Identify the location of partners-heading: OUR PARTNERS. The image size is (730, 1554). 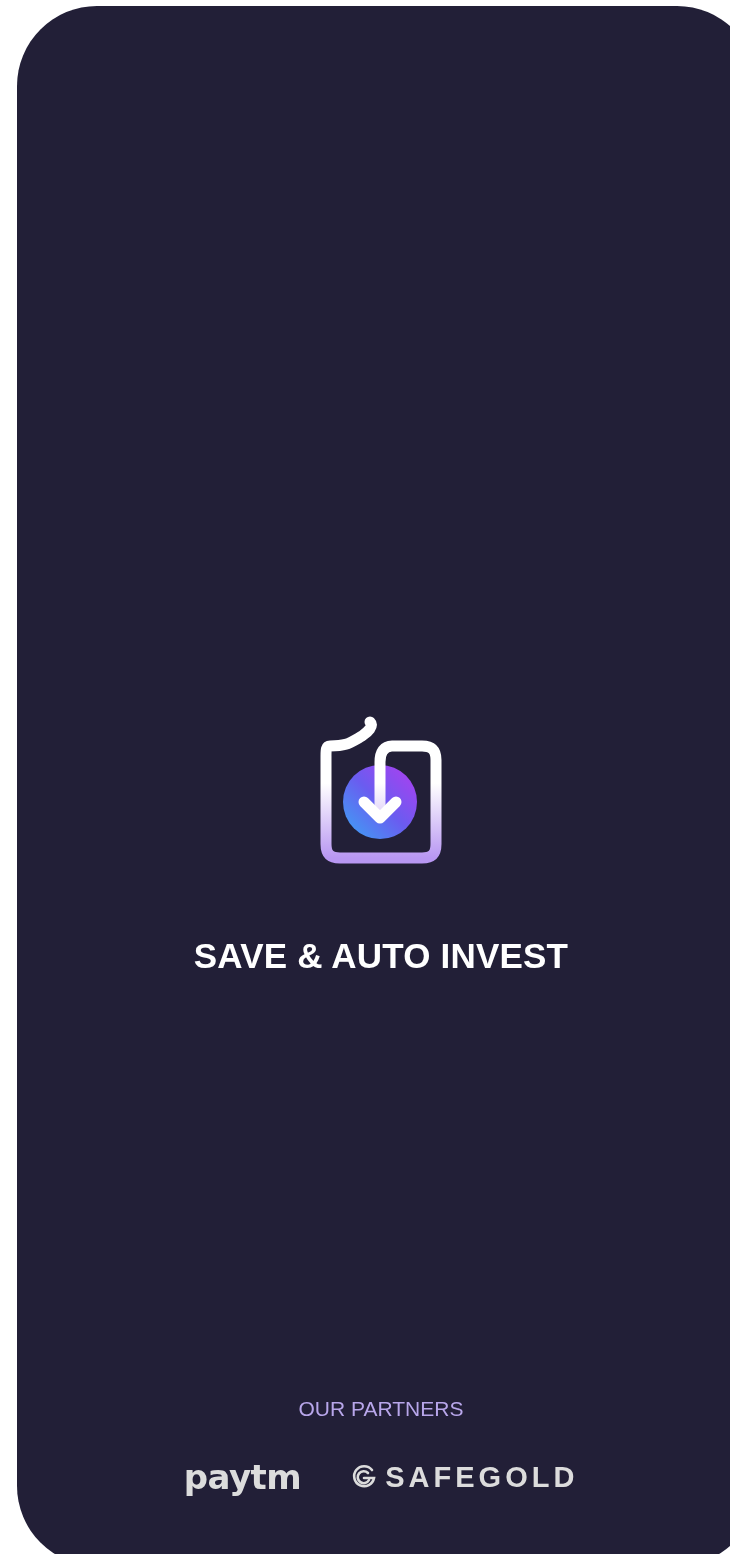
(381, 1409).